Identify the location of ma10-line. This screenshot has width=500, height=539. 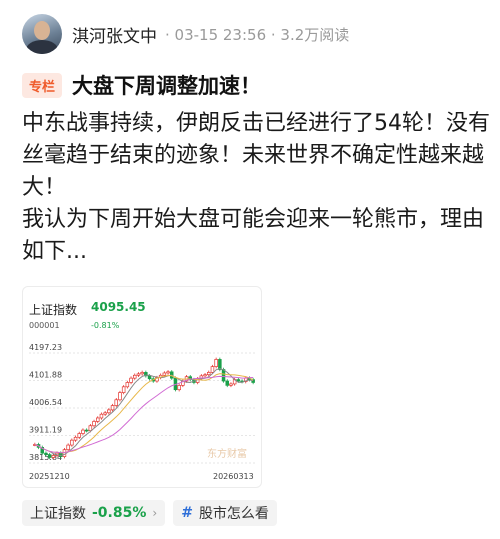
(144, 413).